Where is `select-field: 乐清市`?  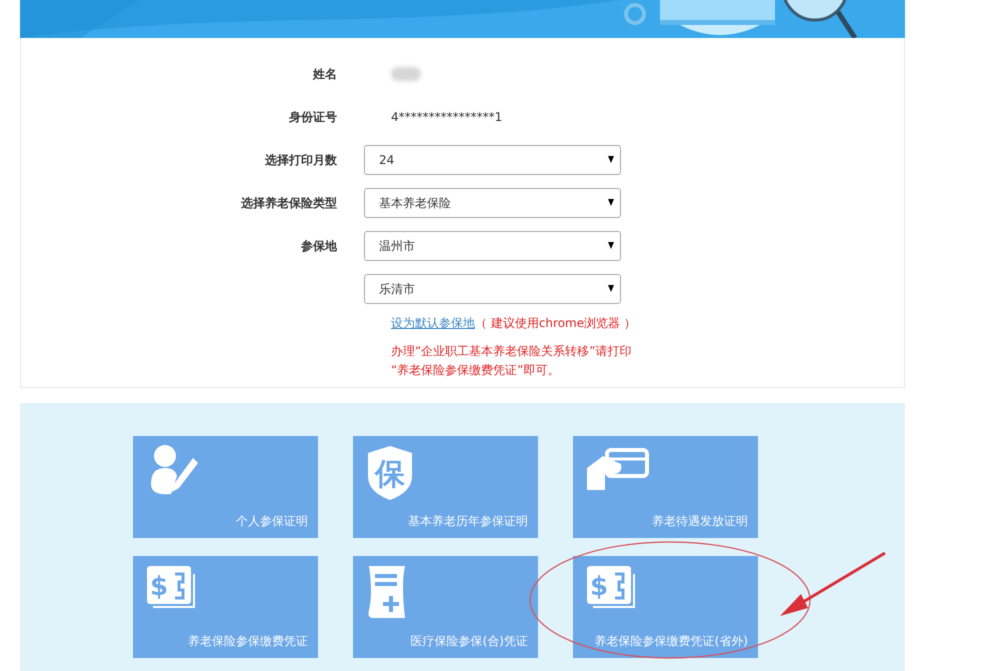 select-field: 乐清市 is located at coordinates (492, 289).